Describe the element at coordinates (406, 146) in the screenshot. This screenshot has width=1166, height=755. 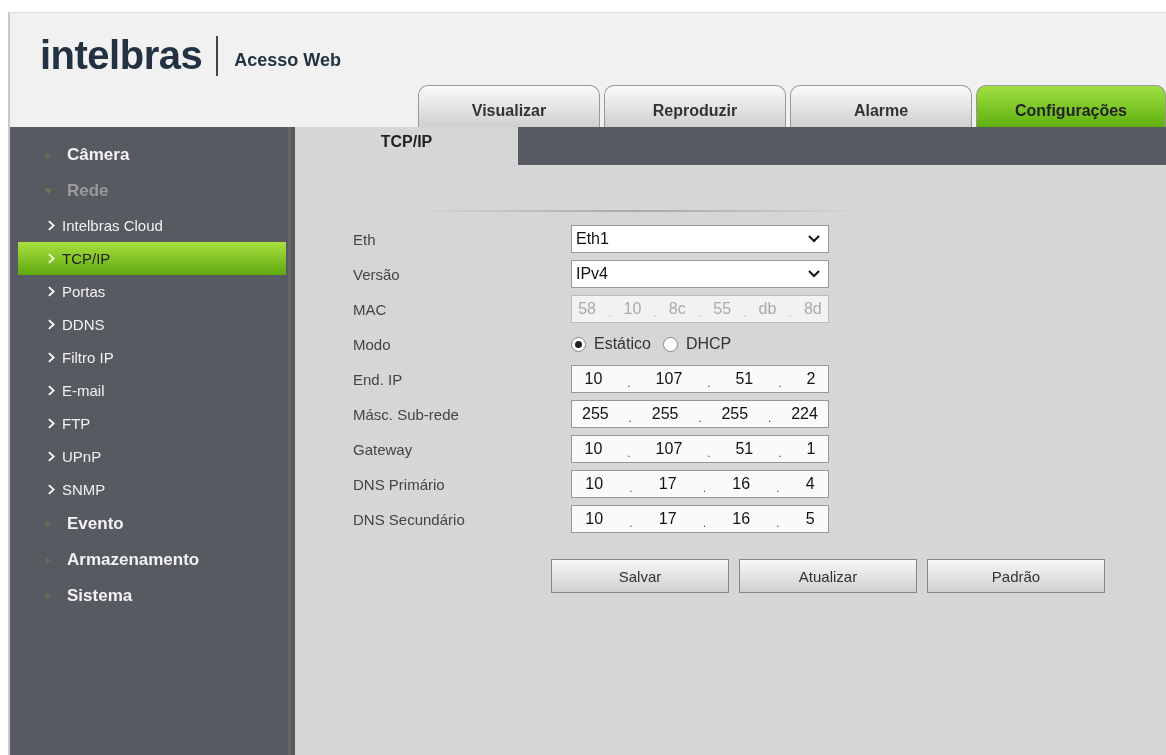
I see `panel-tab: TCP/IP` at that location.